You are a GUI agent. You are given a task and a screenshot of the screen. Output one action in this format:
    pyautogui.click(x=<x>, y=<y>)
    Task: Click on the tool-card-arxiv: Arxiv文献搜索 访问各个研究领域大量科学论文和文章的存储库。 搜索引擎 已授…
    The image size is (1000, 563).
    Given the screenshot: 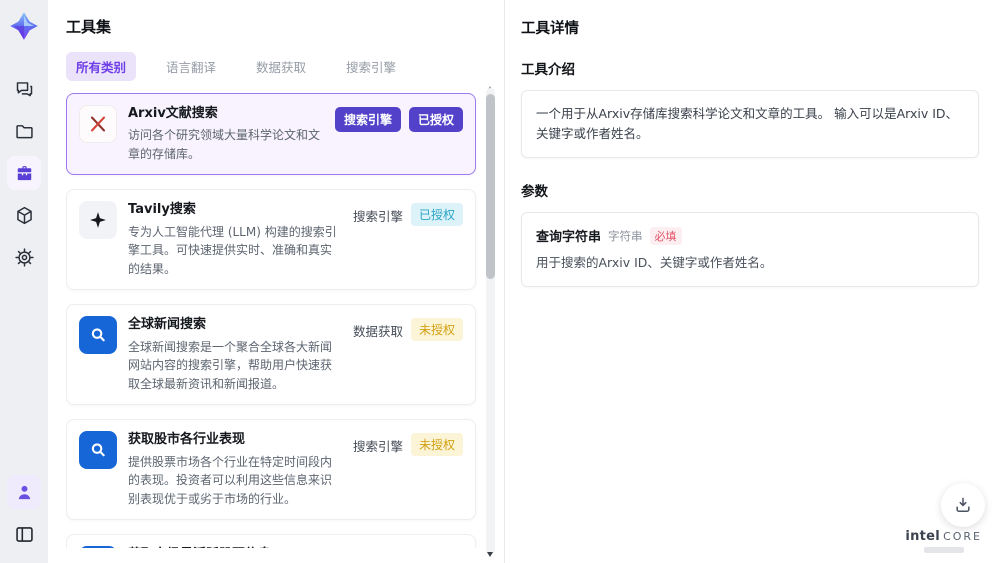 What is the action you would take?
    pyautogui.click(x=271, y=134)
    